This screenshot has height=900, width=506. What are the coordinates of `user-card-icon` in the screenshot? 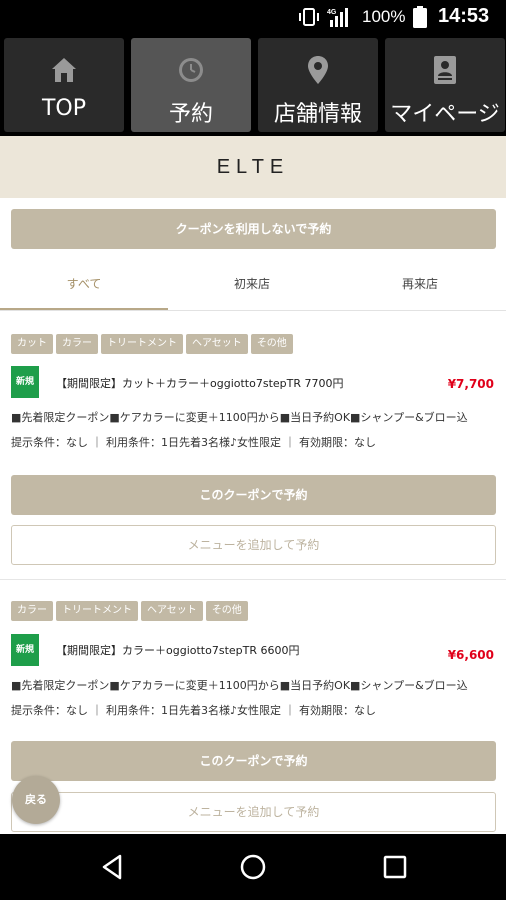 It's located at (445, 70).